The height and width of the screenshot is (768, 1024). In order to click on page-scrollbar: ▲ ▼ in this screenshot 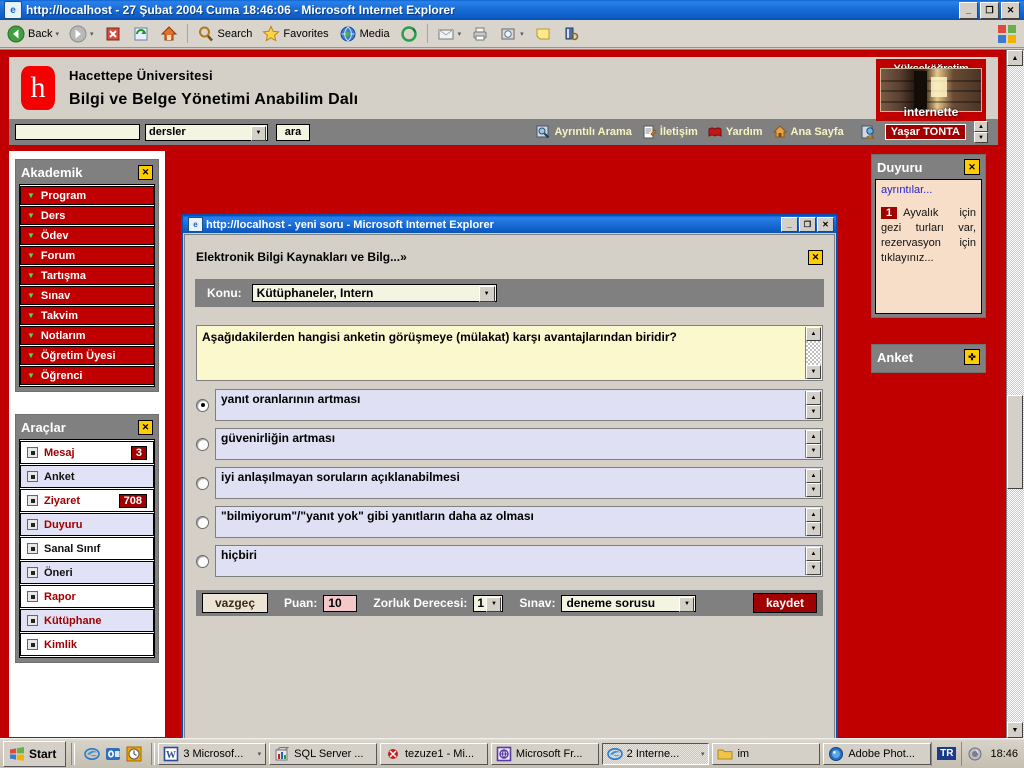, I will do `click(1015, 394)`.